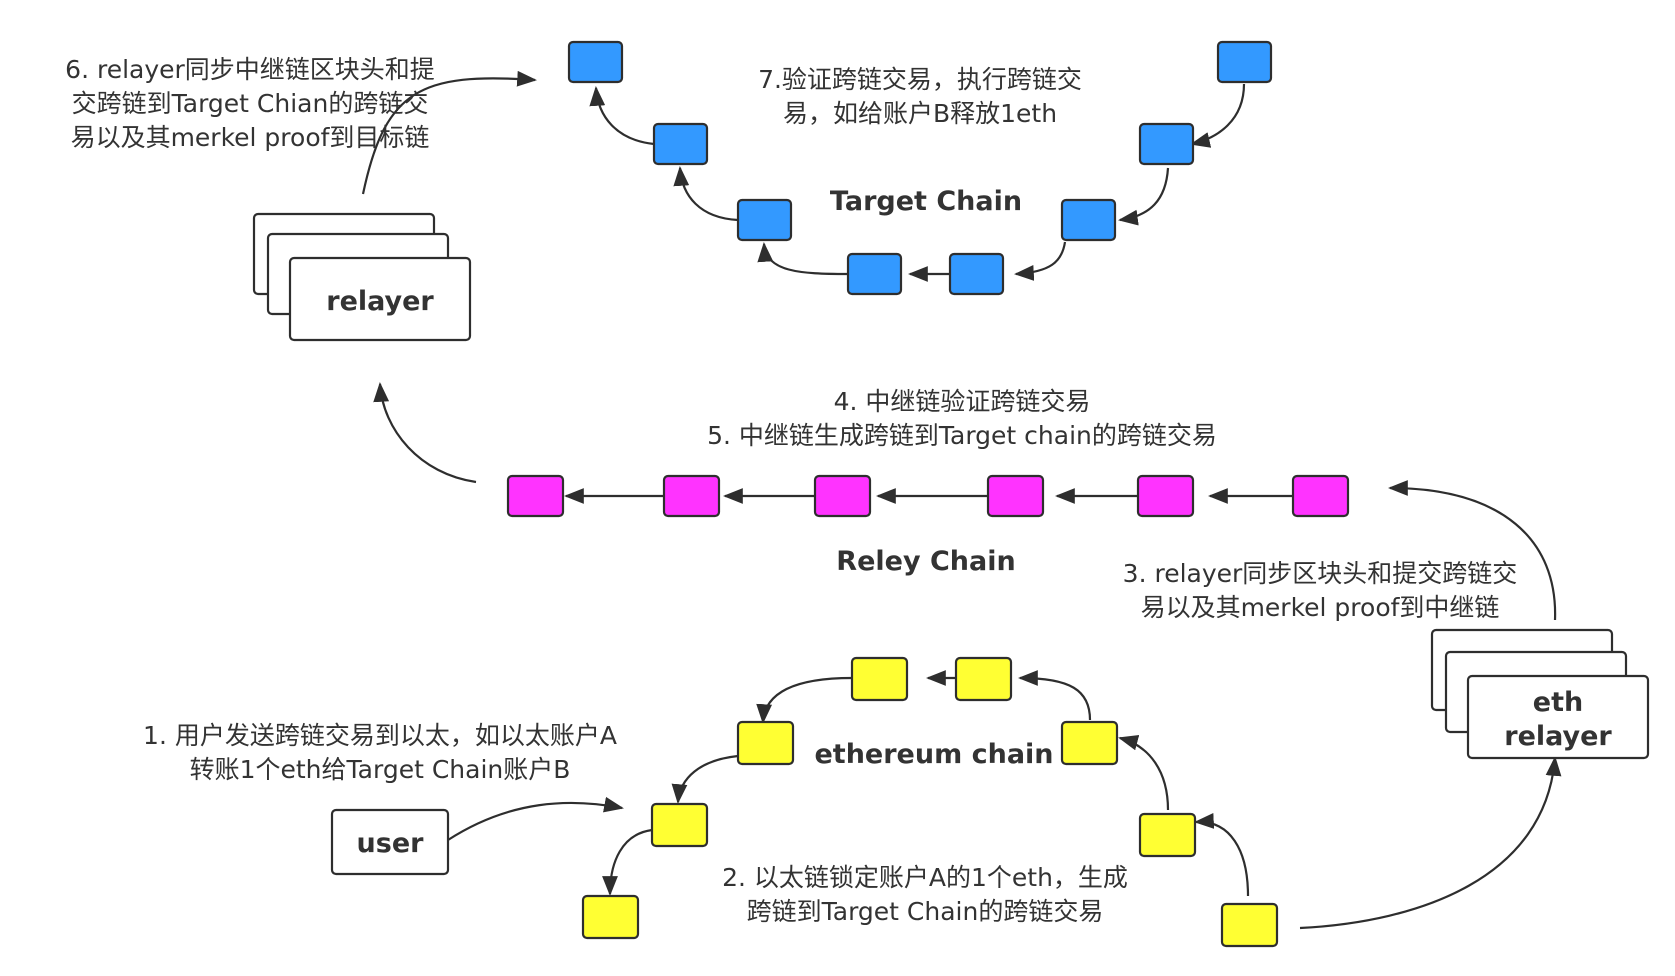 The image size is (1675, 976). I want to click on step3-line1: 3. relayer同步区块头和提交跨链交, so click(1320, 573).